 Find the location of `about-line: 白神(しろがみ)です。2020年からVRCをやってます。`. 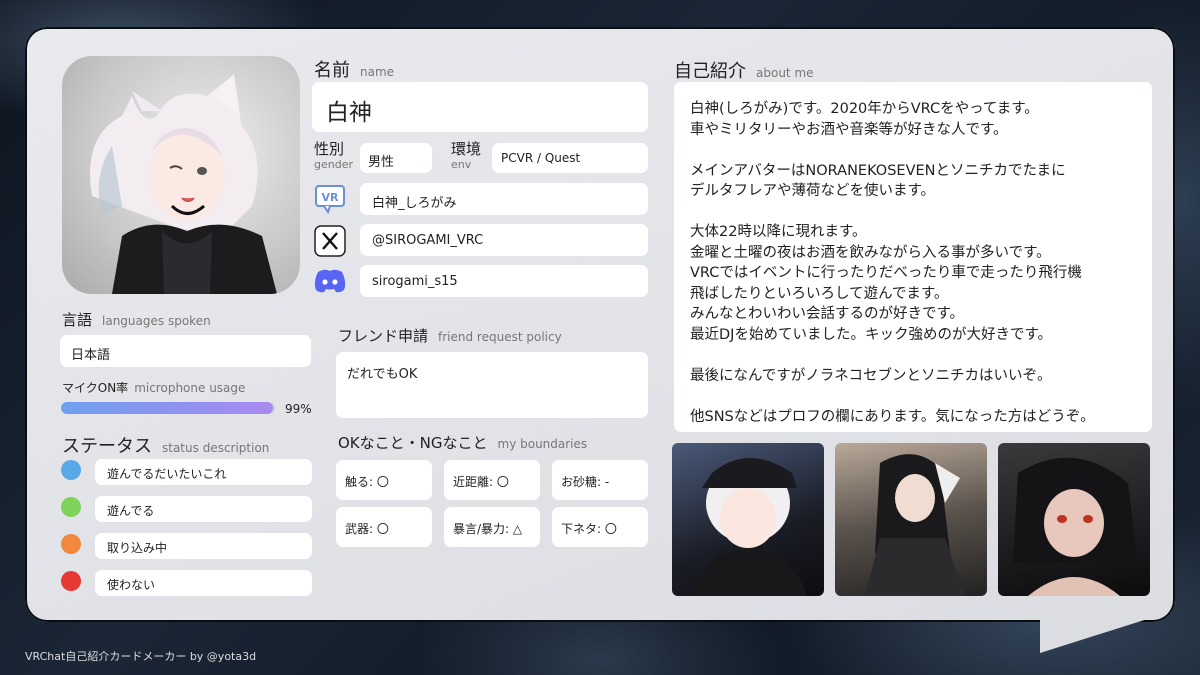

about-line: 白神(しろがみ)です。2020年からVRCをやってます。 is located at coordinates (864, 109).